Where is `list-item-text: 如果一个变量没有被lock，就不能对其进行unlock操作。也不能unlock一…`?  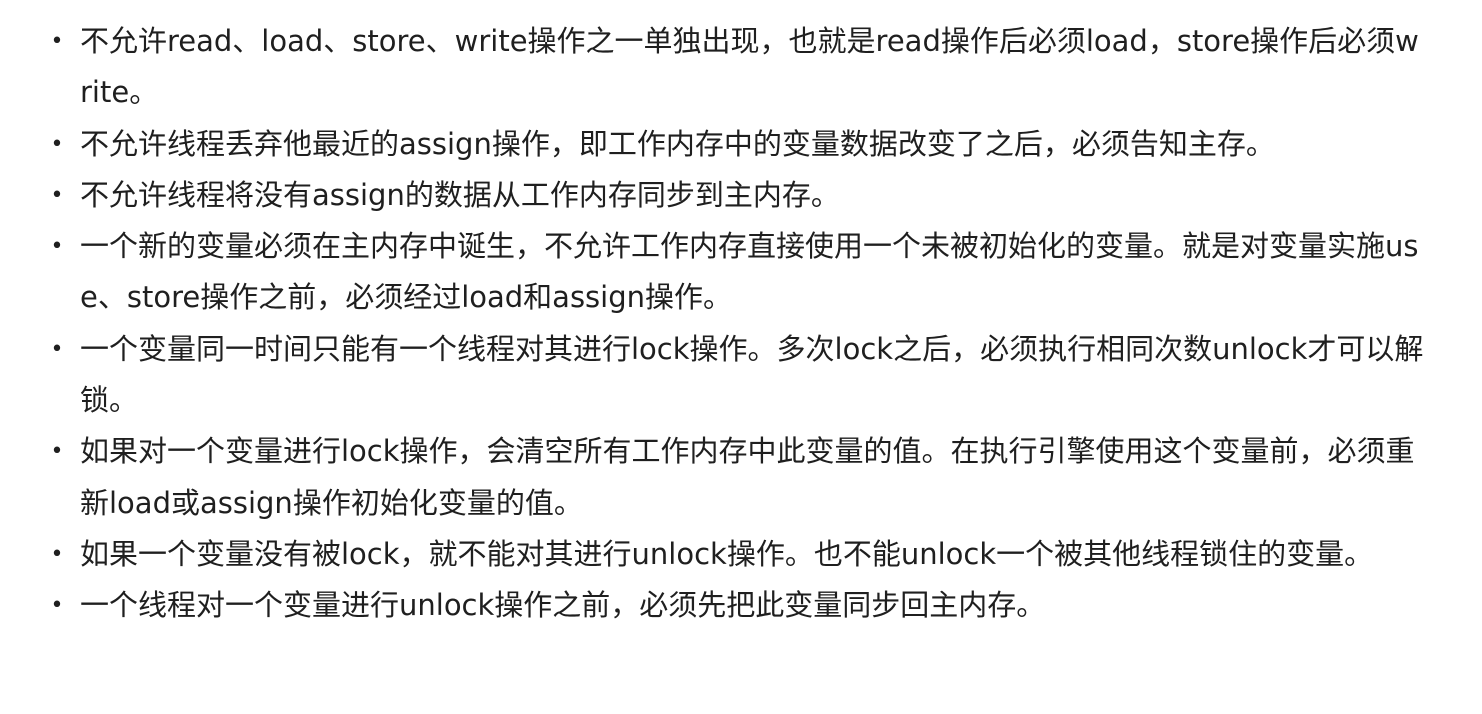 list-item-text: 如果一个变量没有被lock，就不能对其进行unlock操作。也不能unlock一… is located at coordinates (727, 553).